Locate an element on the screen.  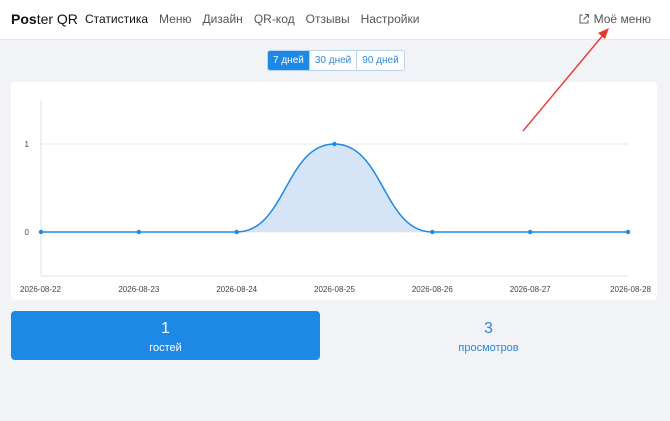
period-selector: 7 дней 30 дней 90 дней is located at coordinates (336, 60).